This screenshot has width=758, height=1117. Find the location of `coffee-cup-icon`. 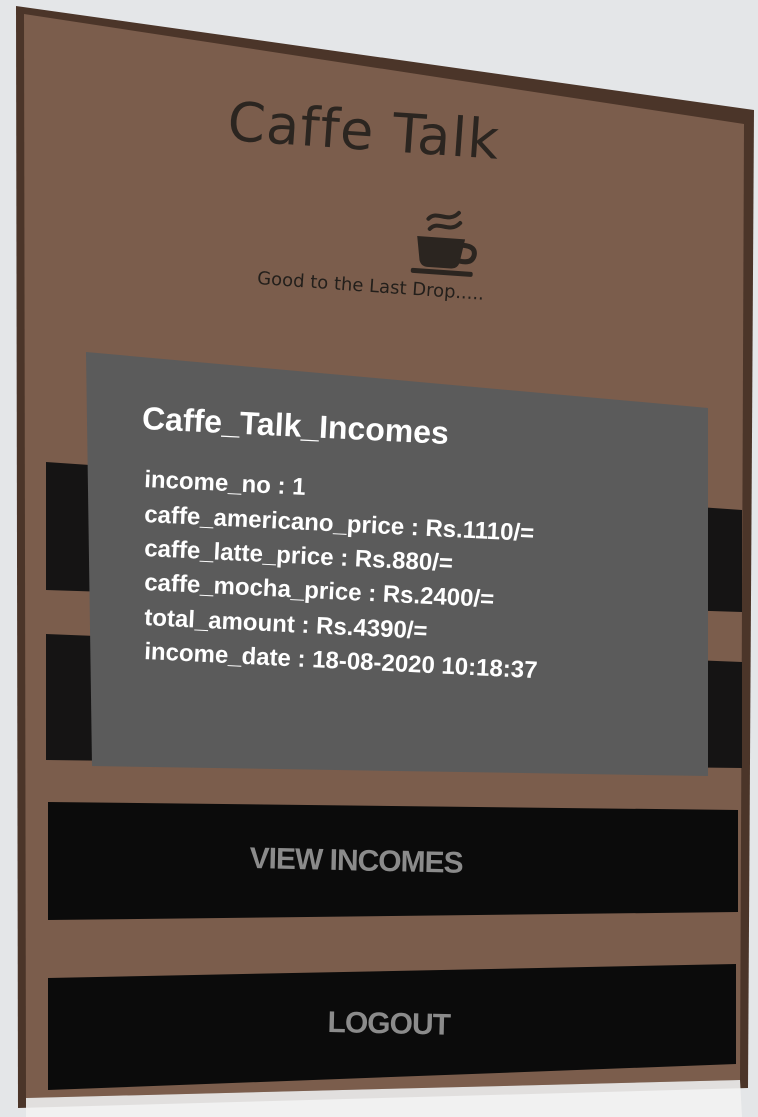

coffee-cup-icon is located at coordinates (444, 239).